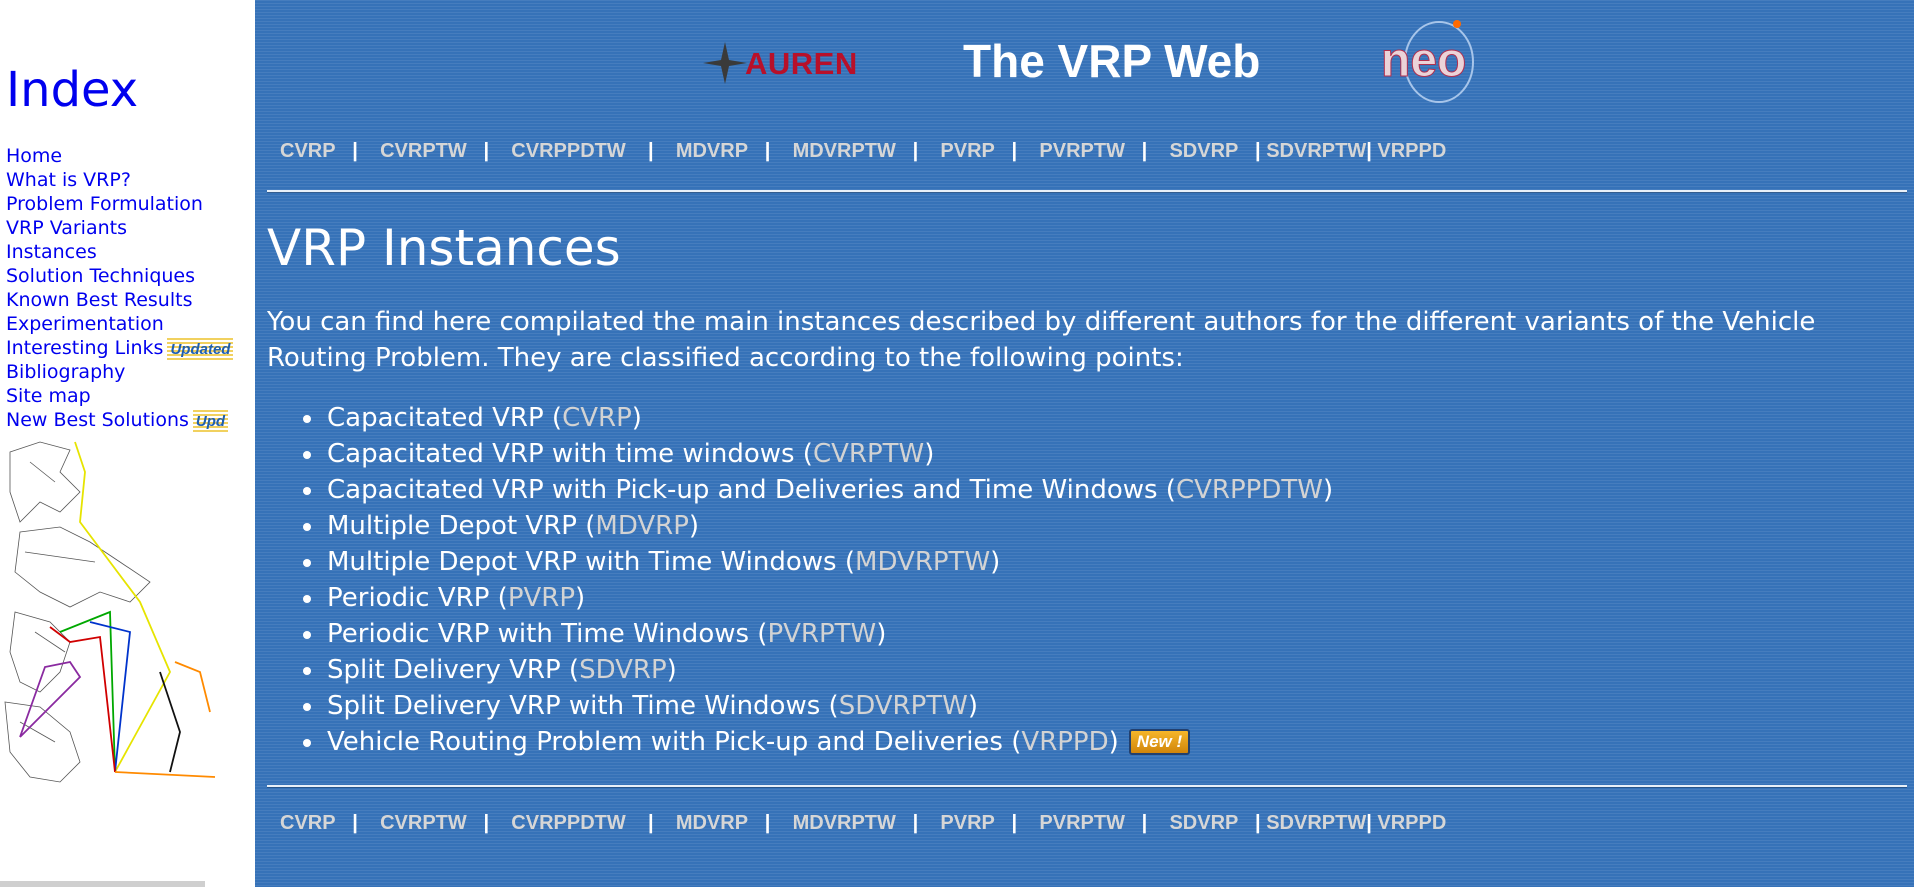 The image size is (1914, 887). What do you see at coordinates (817, 670) in the screenshot?
I see `list-item: Split Delivery VRP (SDVRP)` at bounding box center [817, 670].